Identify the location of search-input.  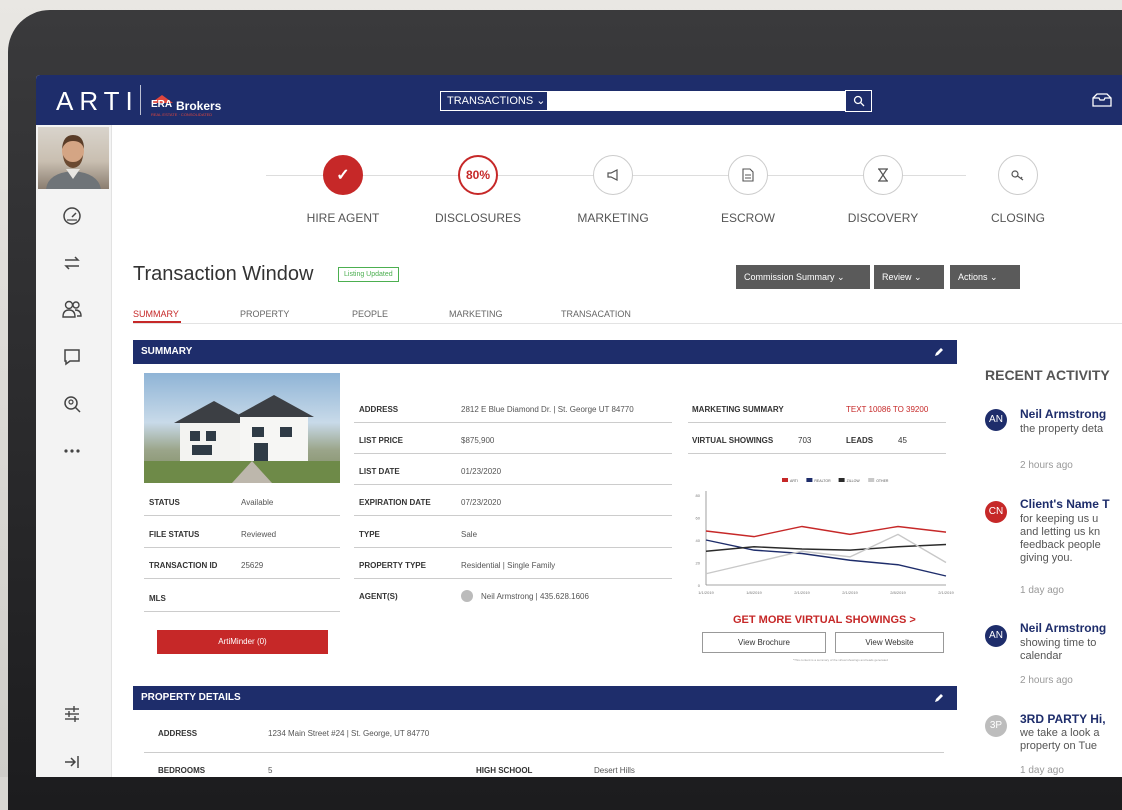
(696, 101).